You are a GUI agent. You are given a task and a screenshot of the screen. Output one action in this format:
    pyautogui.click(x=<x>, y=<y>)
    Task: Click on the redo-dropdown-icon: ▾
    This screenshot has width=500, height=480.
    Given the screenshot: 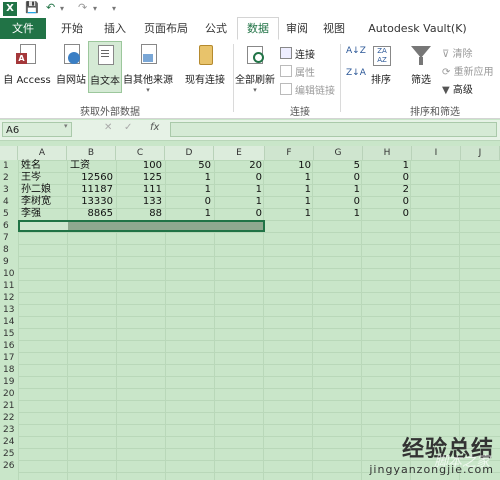 What is the action you would take?
    pyautogui.click(x=95, y=8)
    